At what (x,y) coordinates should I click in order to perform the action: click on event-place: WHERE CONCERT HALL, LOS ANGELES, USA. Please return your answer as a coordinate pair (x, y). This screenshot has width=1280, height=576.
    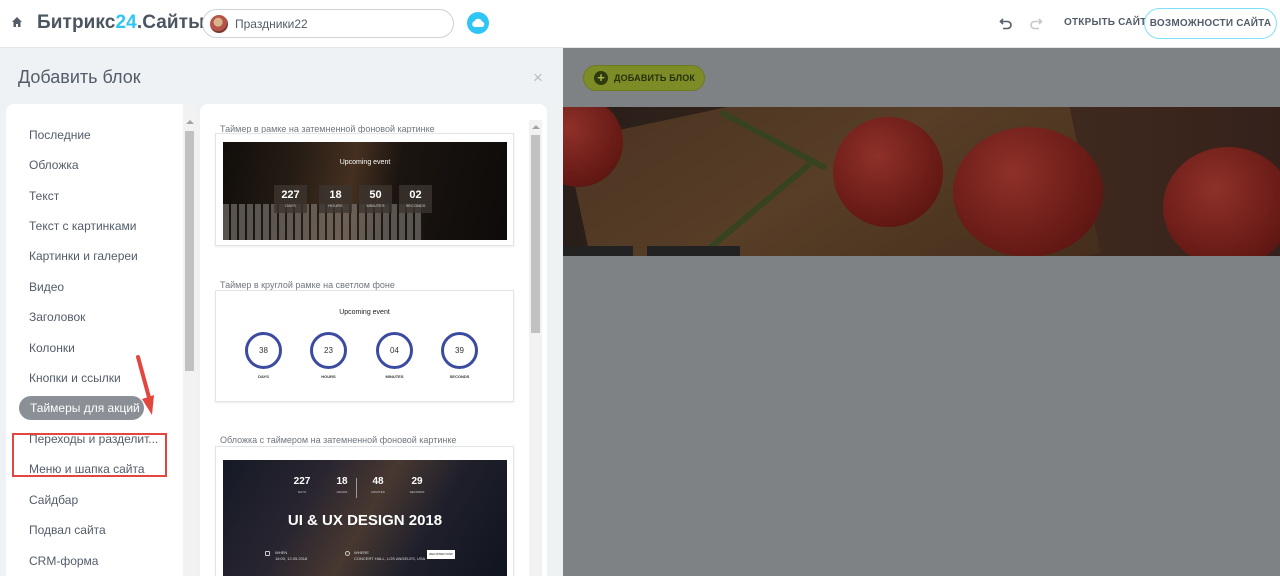
    Looking at the image, I should click on (390, 555).